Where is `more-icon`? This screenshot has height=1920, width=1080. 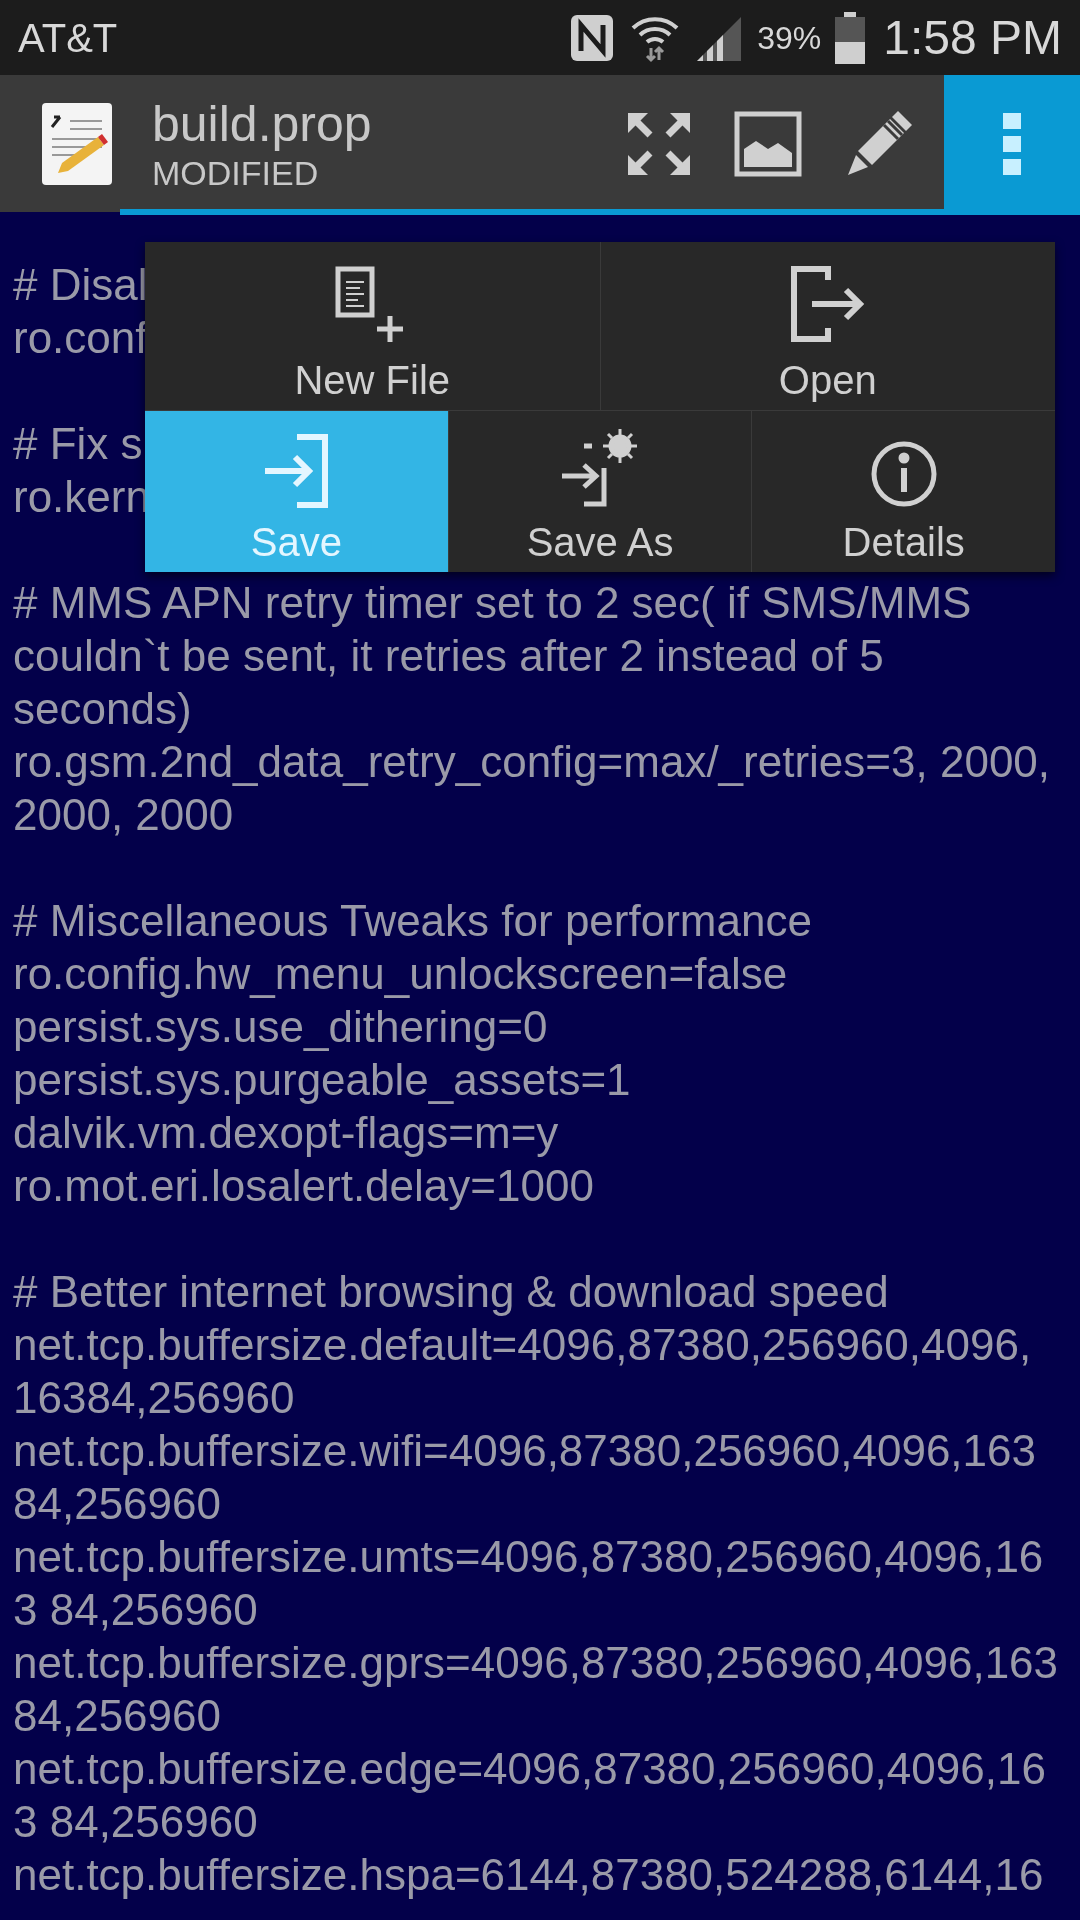 more-icon is located at coordinates (1012, 143).